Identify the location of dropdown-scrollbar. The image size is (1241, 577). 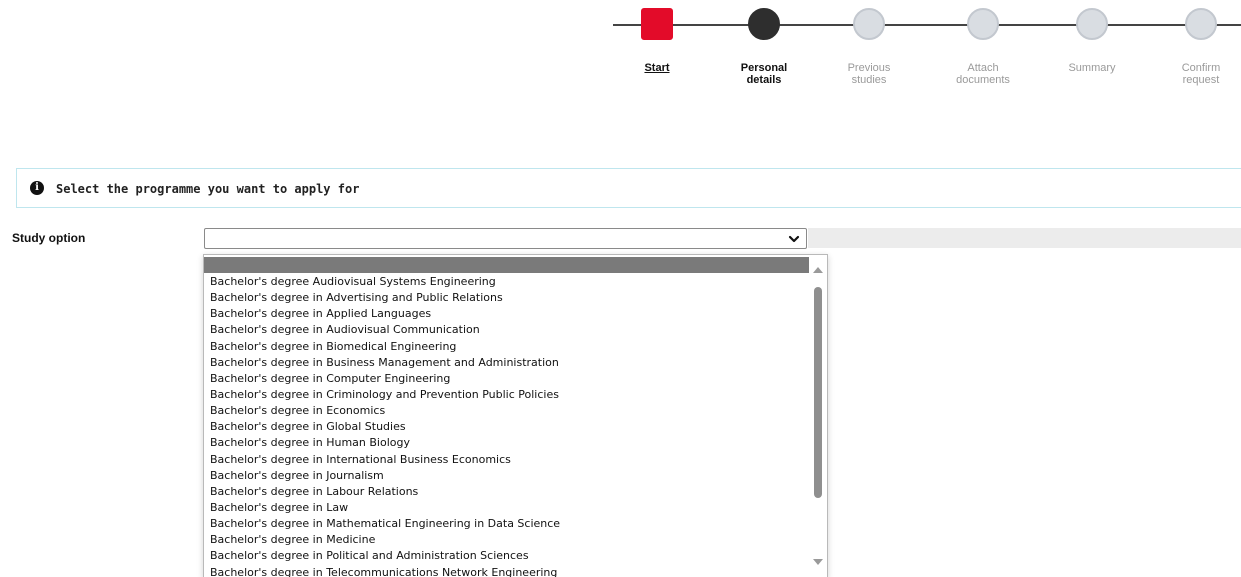
(818, 416).